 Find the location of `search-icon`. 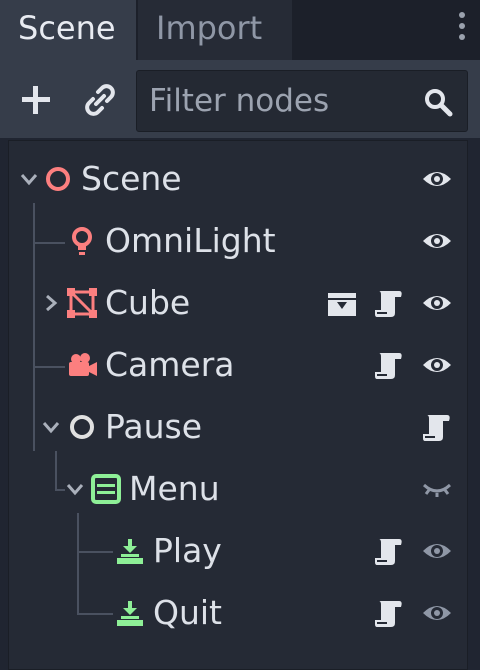

search-icon is located at coordinates (439, 103).